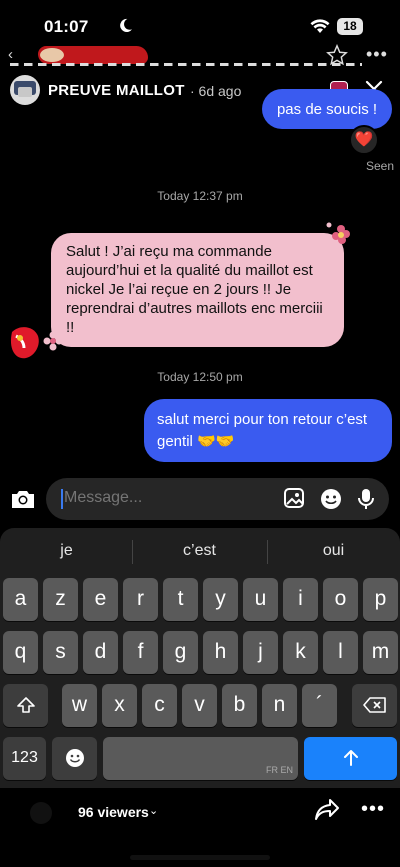 The width and height of the screenshot is (400, 867). What do you see at coordinates (79, 705) in the screenshot?
I see `key: w` at bounding box center [79, 705].